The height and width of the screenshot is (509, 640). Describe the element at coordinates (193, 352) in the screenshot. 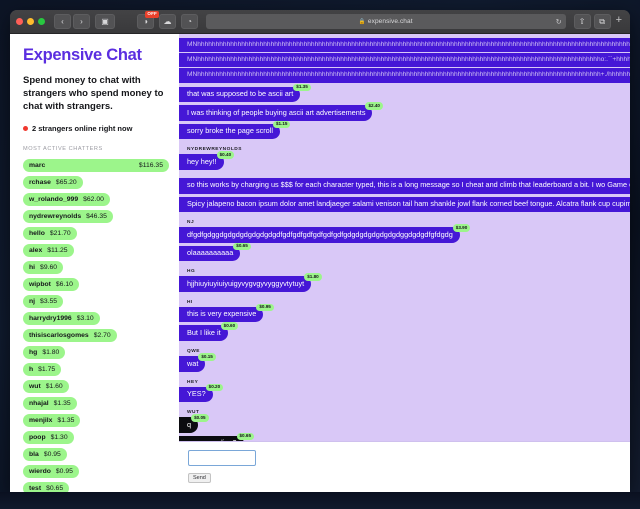

I see `message-group-author: QWE` at that location.